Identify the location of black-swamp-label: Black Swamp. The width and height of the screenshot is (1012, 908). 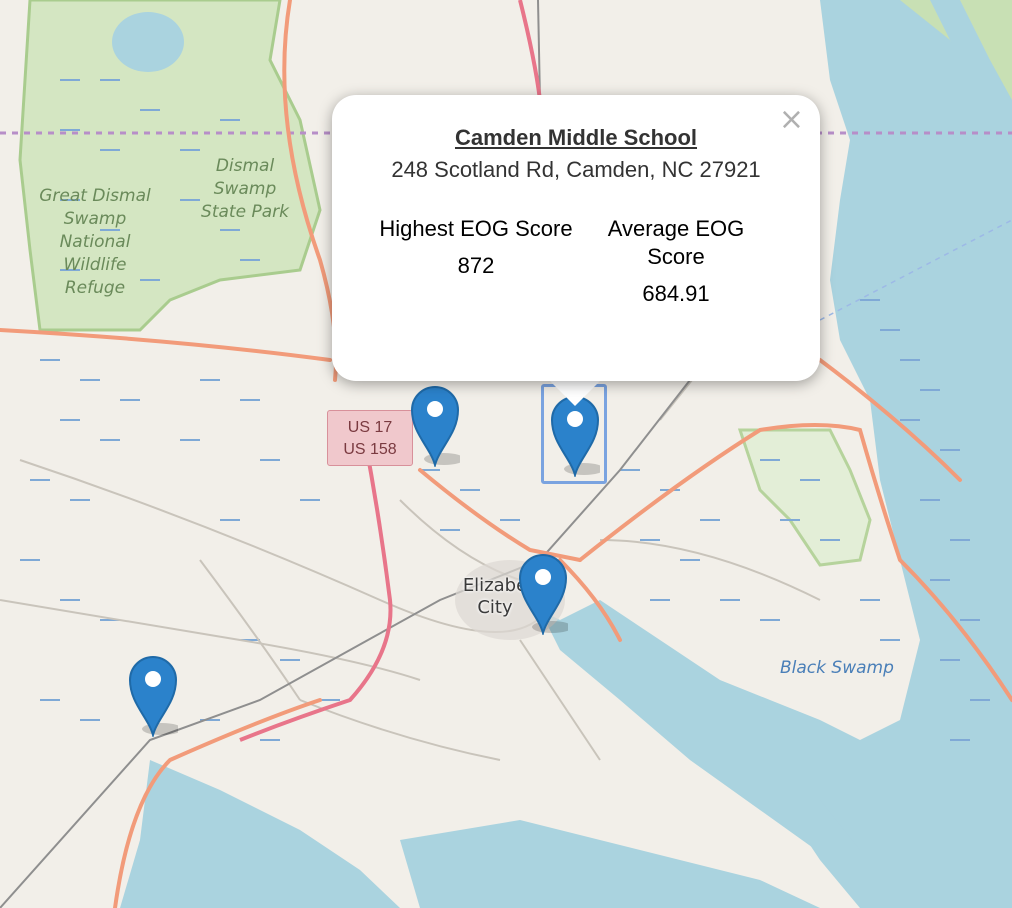
(837, 668).